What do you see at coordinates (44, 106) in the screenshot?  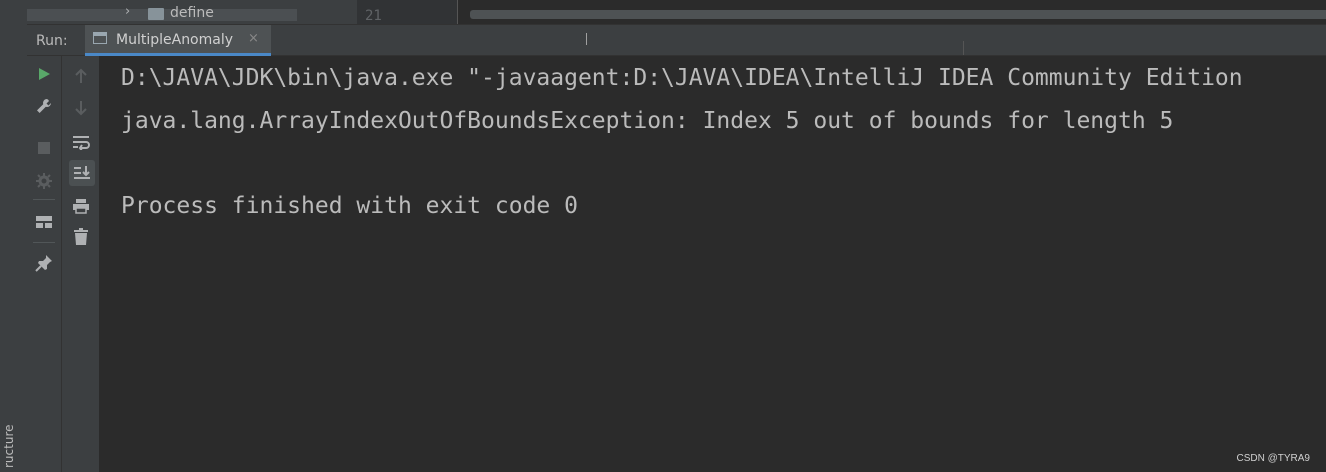 I see `wrench-icon` at bounding box center [44, 106].